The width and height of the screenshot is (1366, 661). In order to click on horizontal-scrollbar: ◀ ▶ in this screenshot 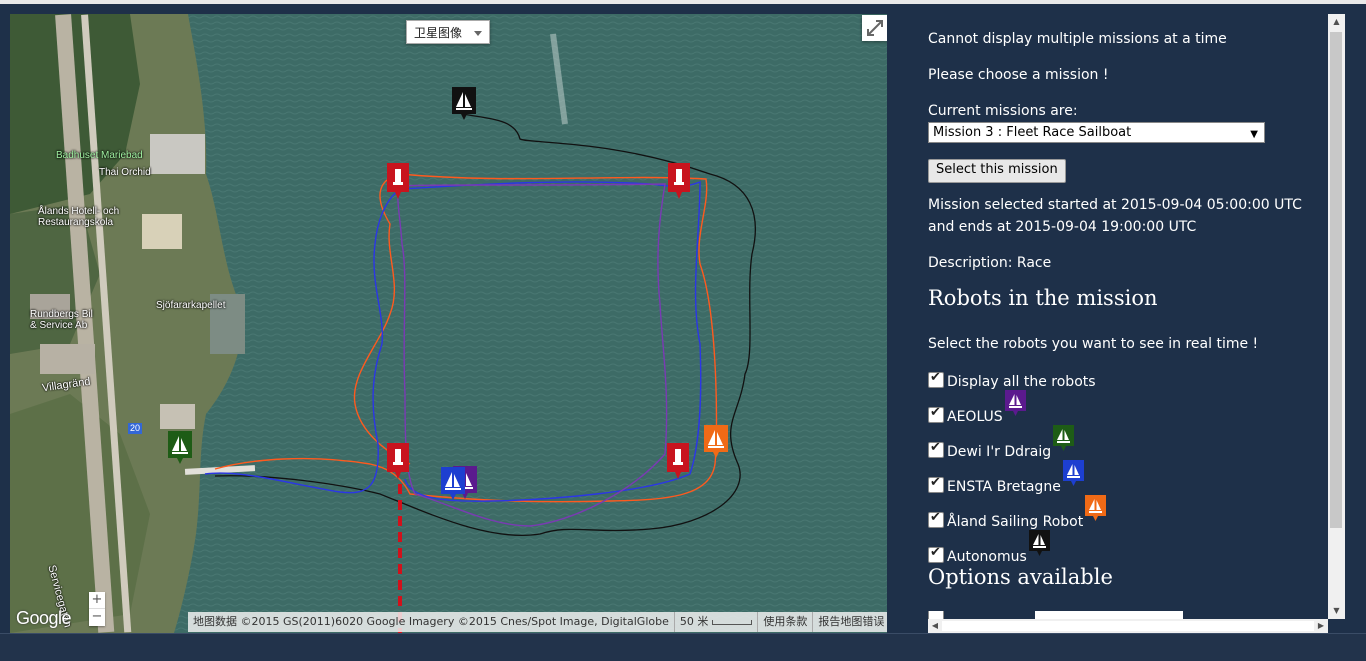, I will do `click(1128, 626)`.